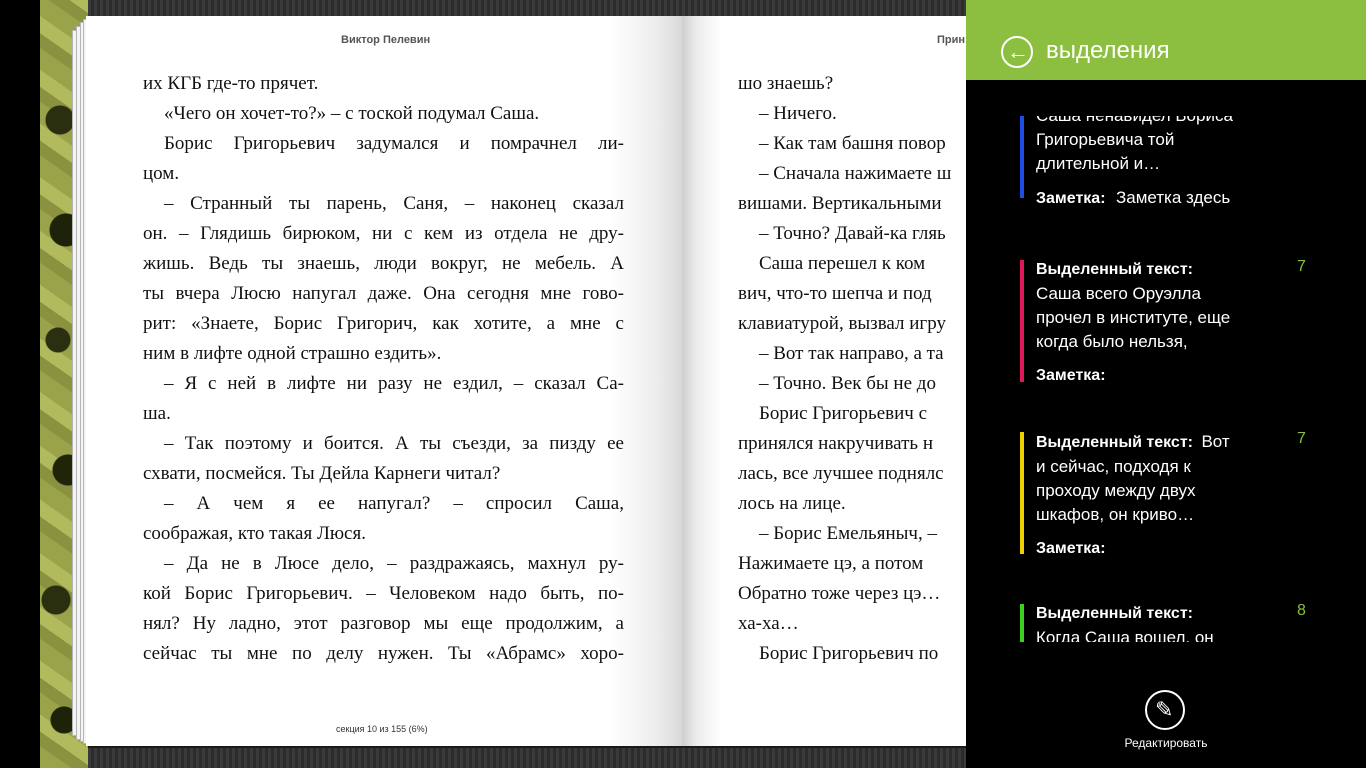  What do you see at coordinates (1171, 122) in the screenshot?
I see `highlight-text-line: Саша ненавидел Бориса` at bounding box center [1171, 122].